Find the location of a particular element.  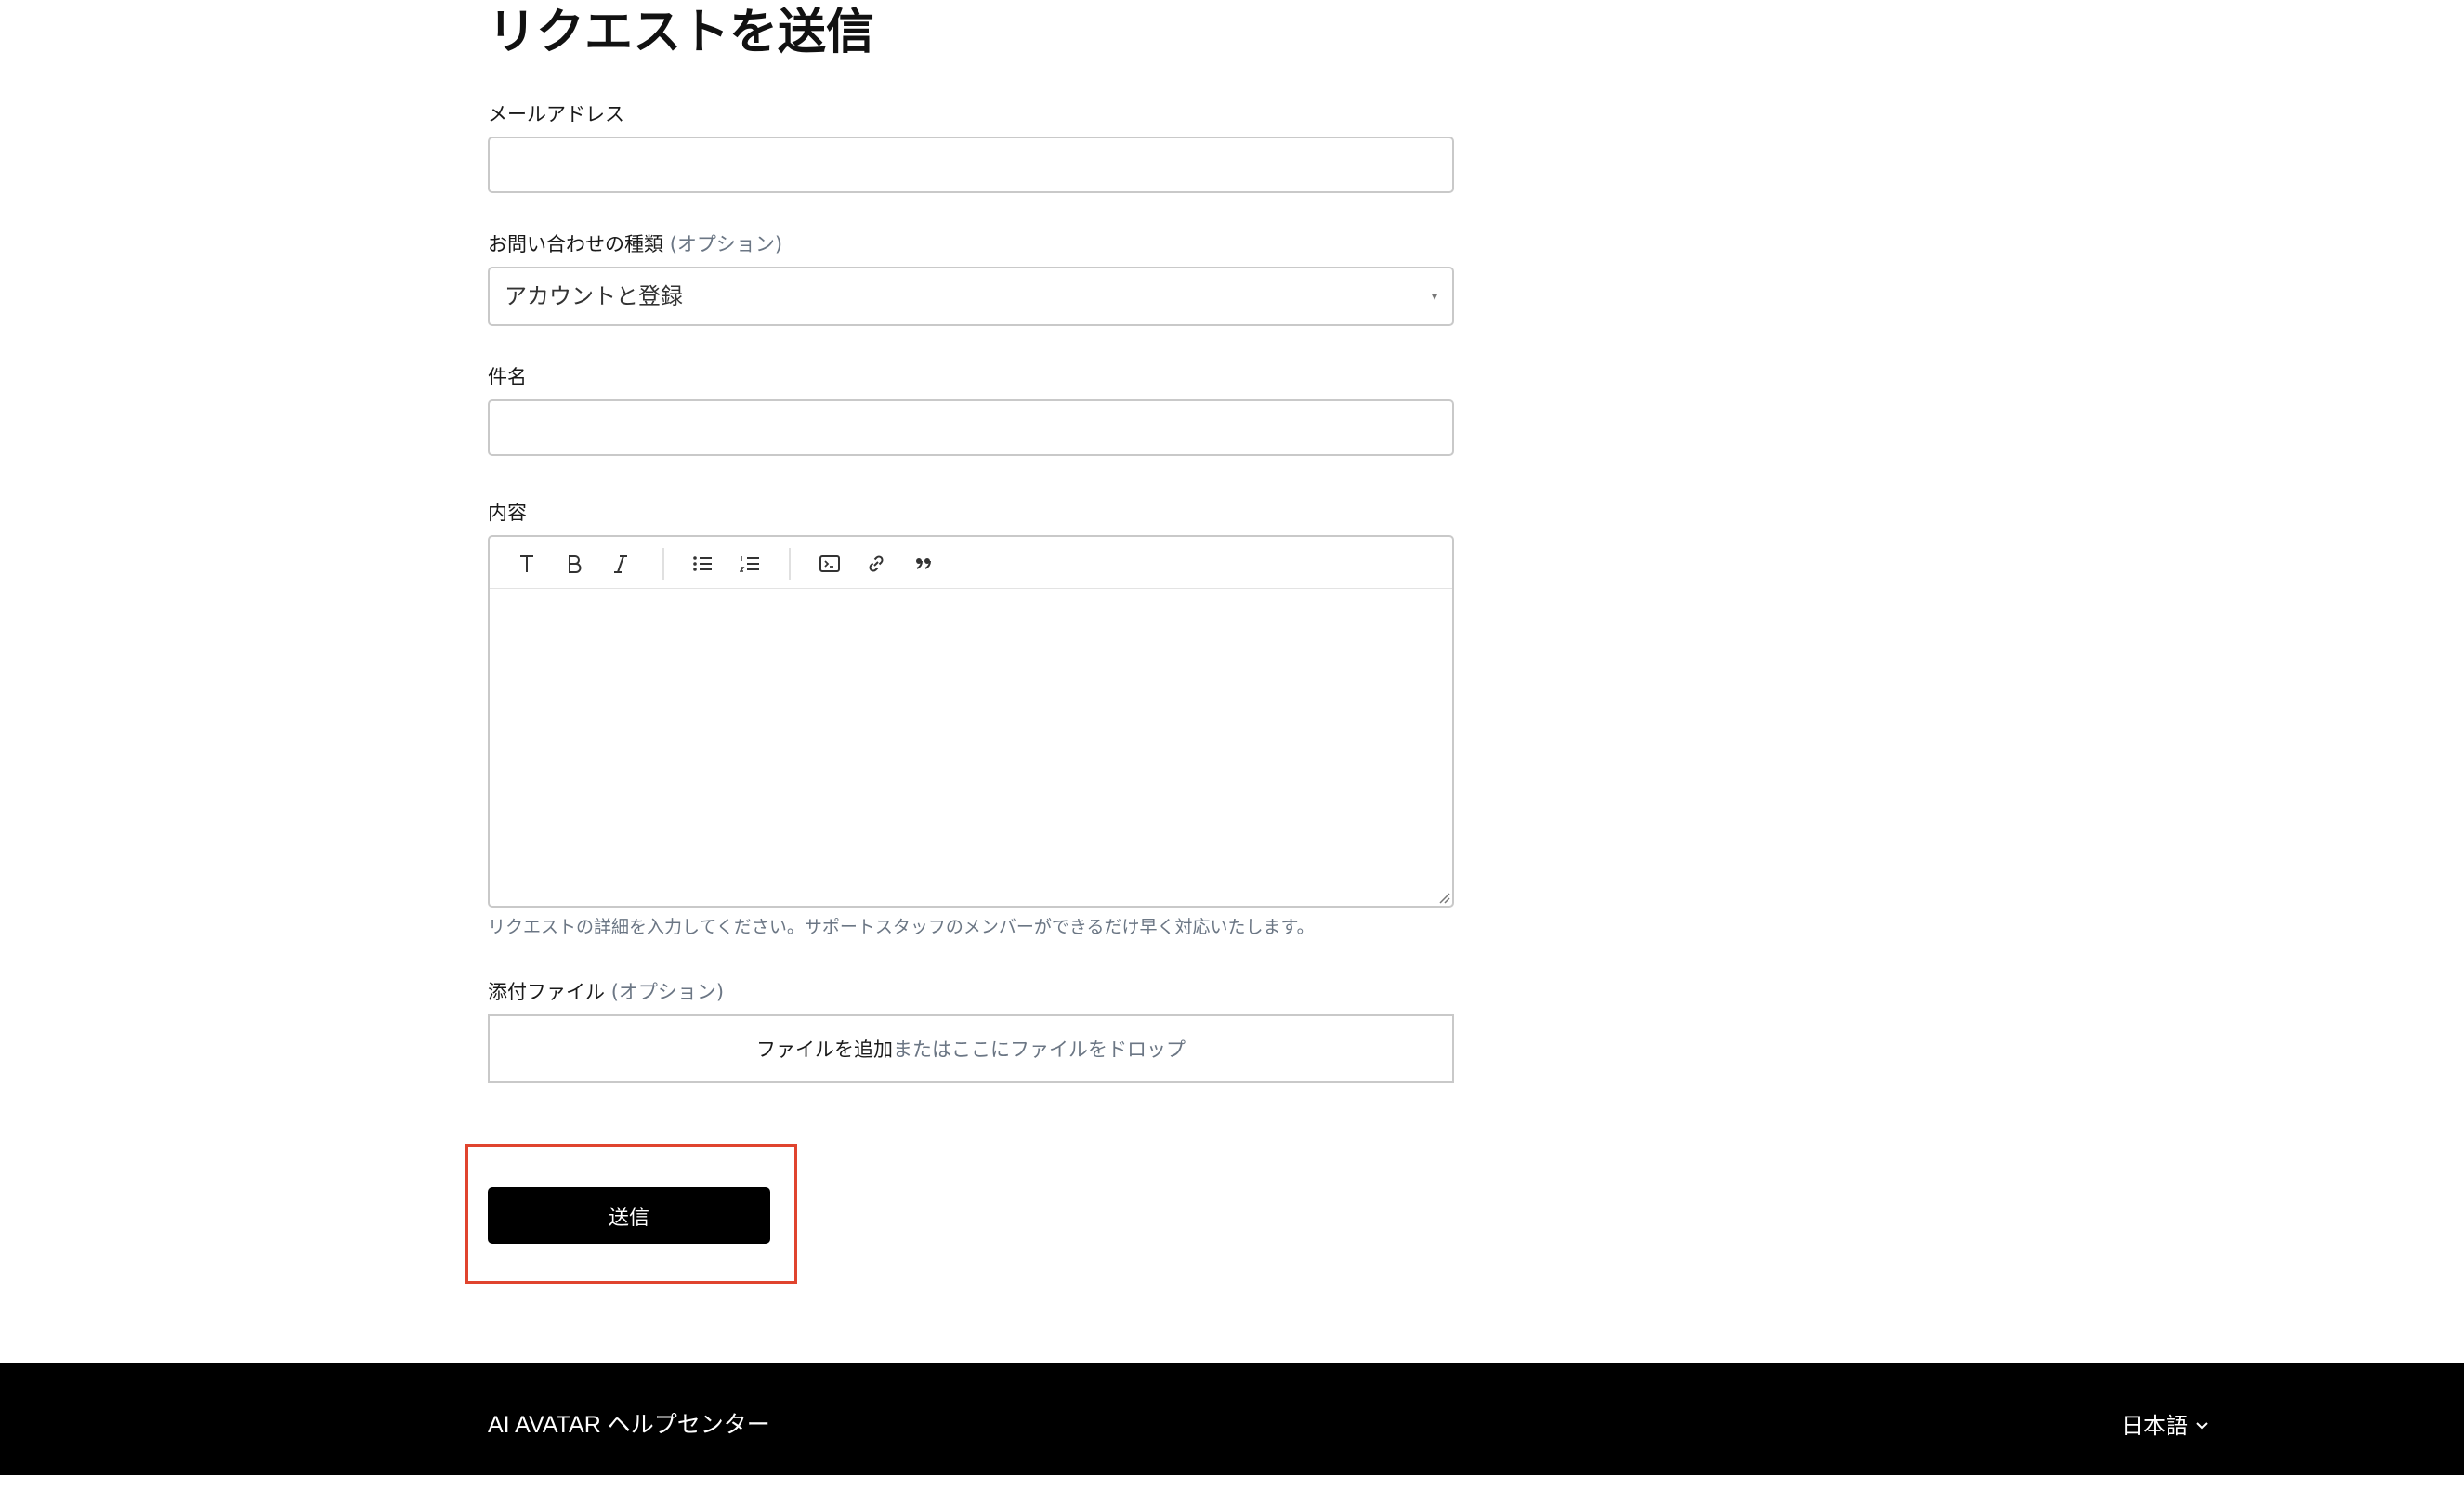

caret-down-icon: ▾ is located at coordinates (1434, 296).